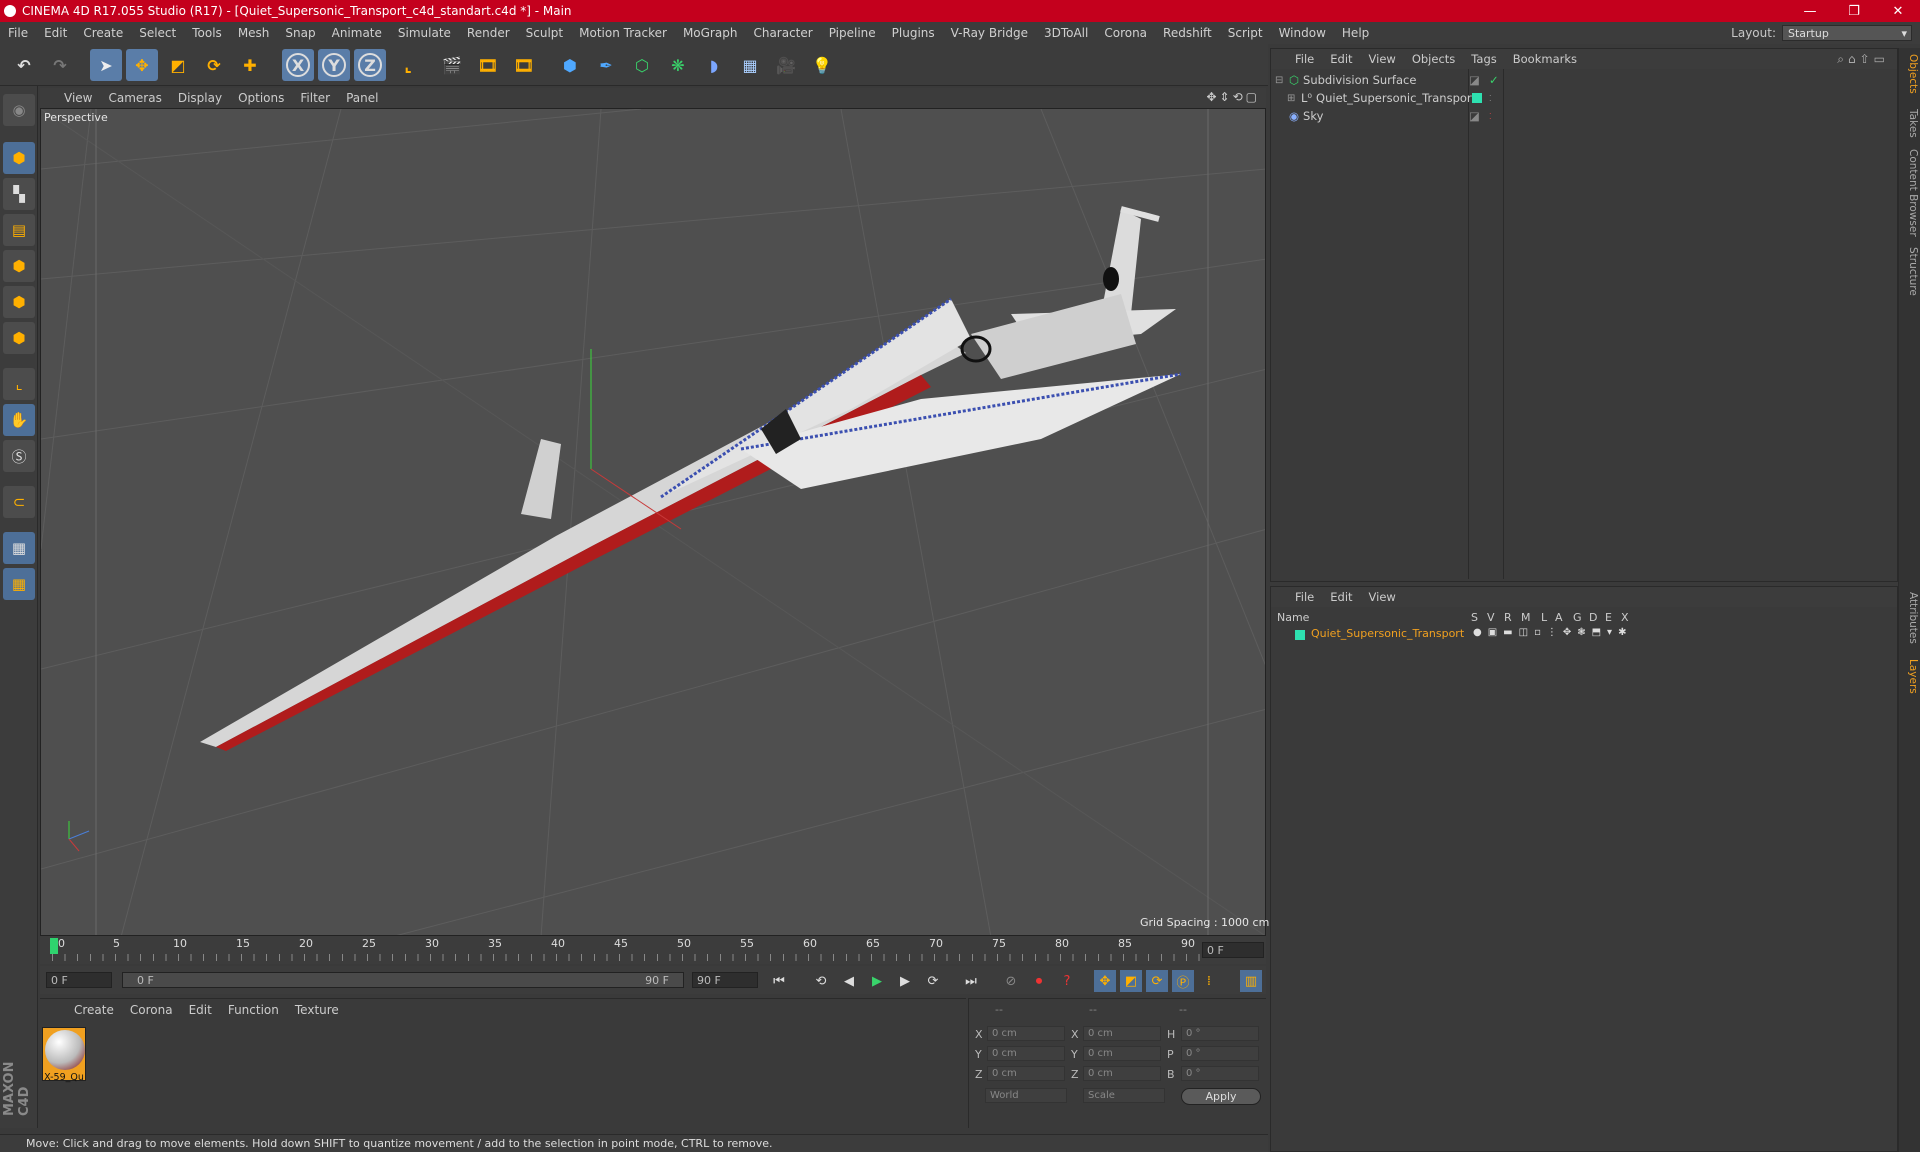 The image size is (1920, 1152). I want to click on key-scale-icon: ◩, so click(1131, 981).